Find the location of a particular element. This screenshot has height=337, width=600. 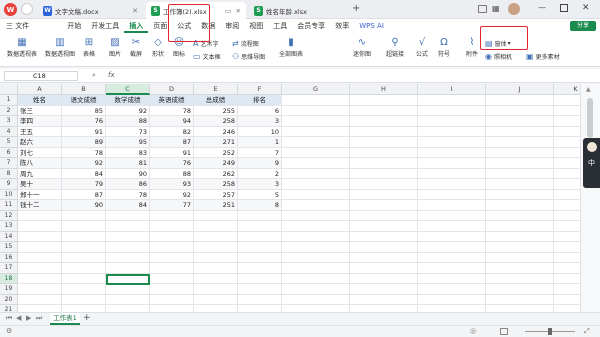

row-header: 13 is located at coordinates (9, 226).